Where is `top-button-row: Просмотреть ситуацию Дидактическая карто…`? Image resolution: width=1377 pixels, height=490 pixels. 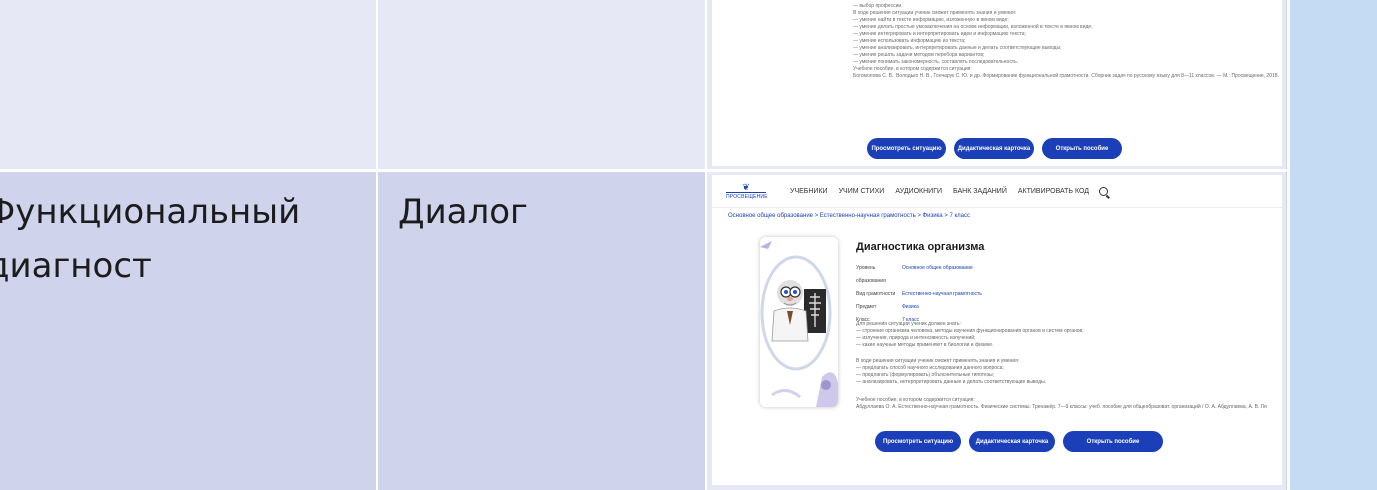 top-button-row: Просмотреть ситуацию Дидактическая карто… is located at coordinates (994, 148).